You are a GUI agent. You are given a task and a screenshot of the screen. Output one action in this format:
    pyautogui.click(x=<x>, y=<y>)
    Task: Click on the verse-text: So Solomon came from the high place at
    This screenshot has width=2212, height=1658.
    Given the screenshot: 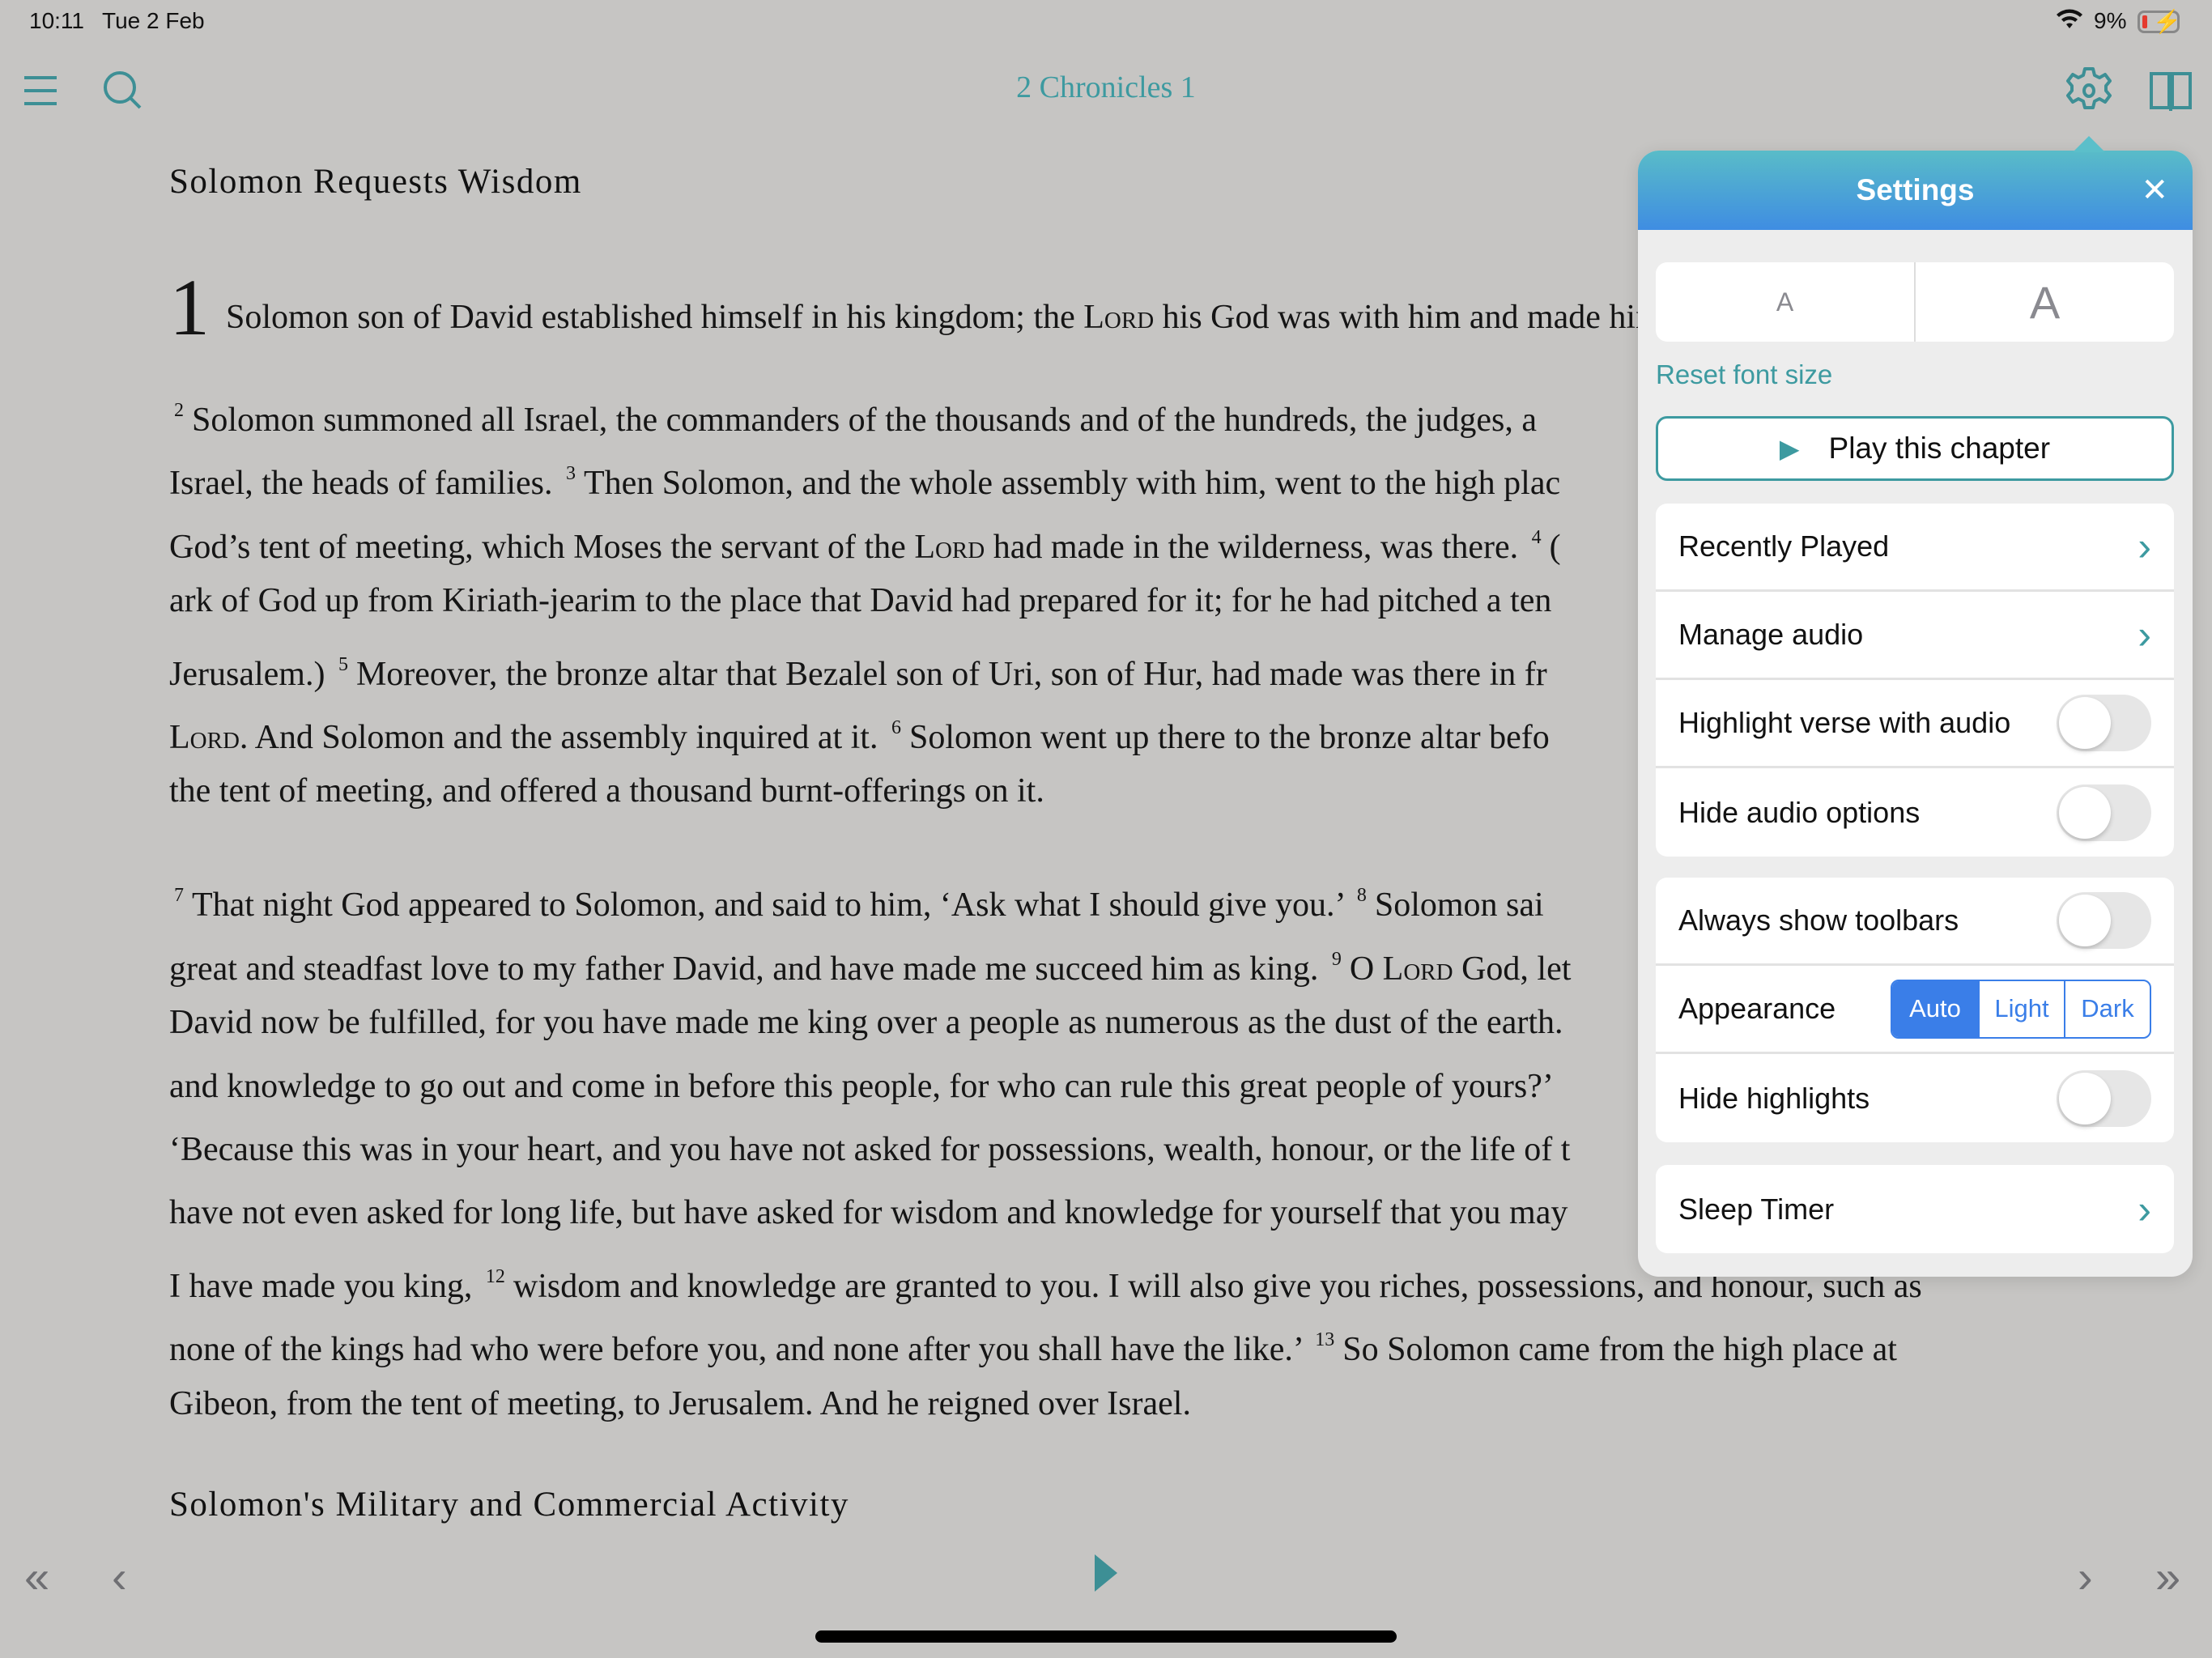 What is the action you would take?
    pyautogui.click(x=1620, y=1349)
    